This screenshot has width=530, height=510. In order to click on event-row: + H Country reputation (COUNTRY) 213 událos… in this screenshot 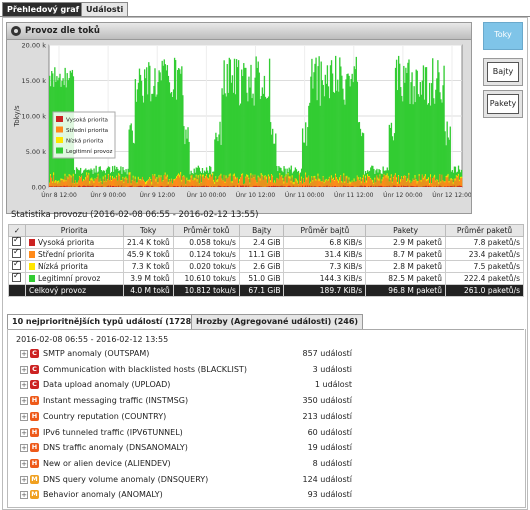, I will do `click(268, 417)`.